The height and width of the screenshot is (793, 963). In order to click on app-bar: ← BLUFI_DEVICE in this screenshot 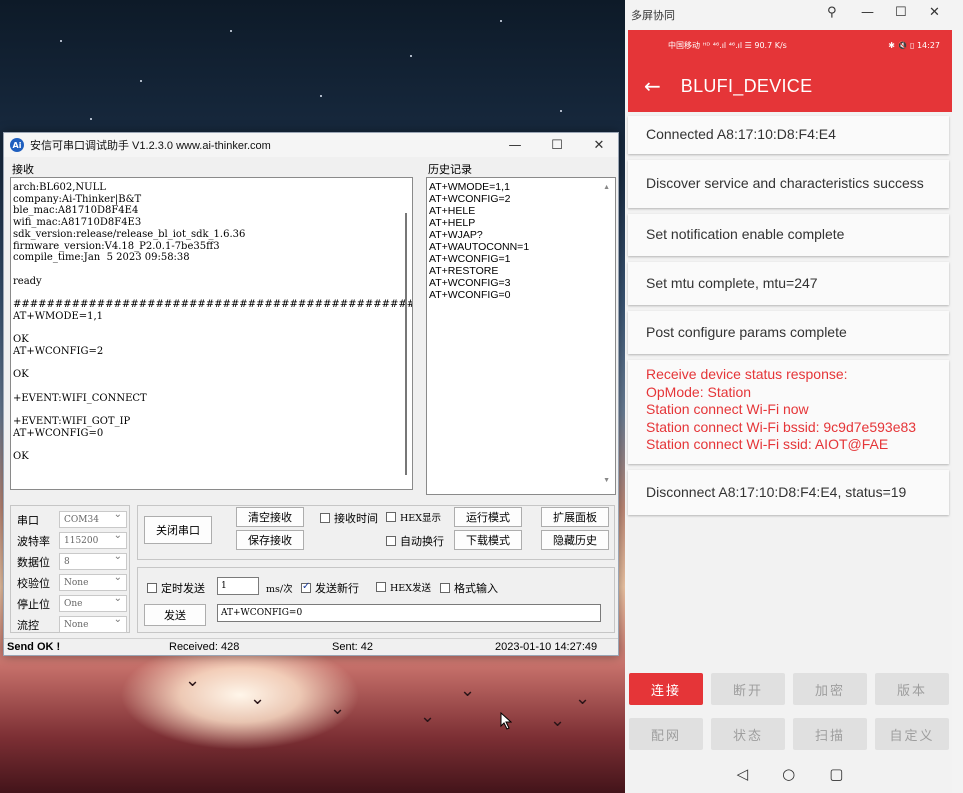, I will do `click(790, 86)`.